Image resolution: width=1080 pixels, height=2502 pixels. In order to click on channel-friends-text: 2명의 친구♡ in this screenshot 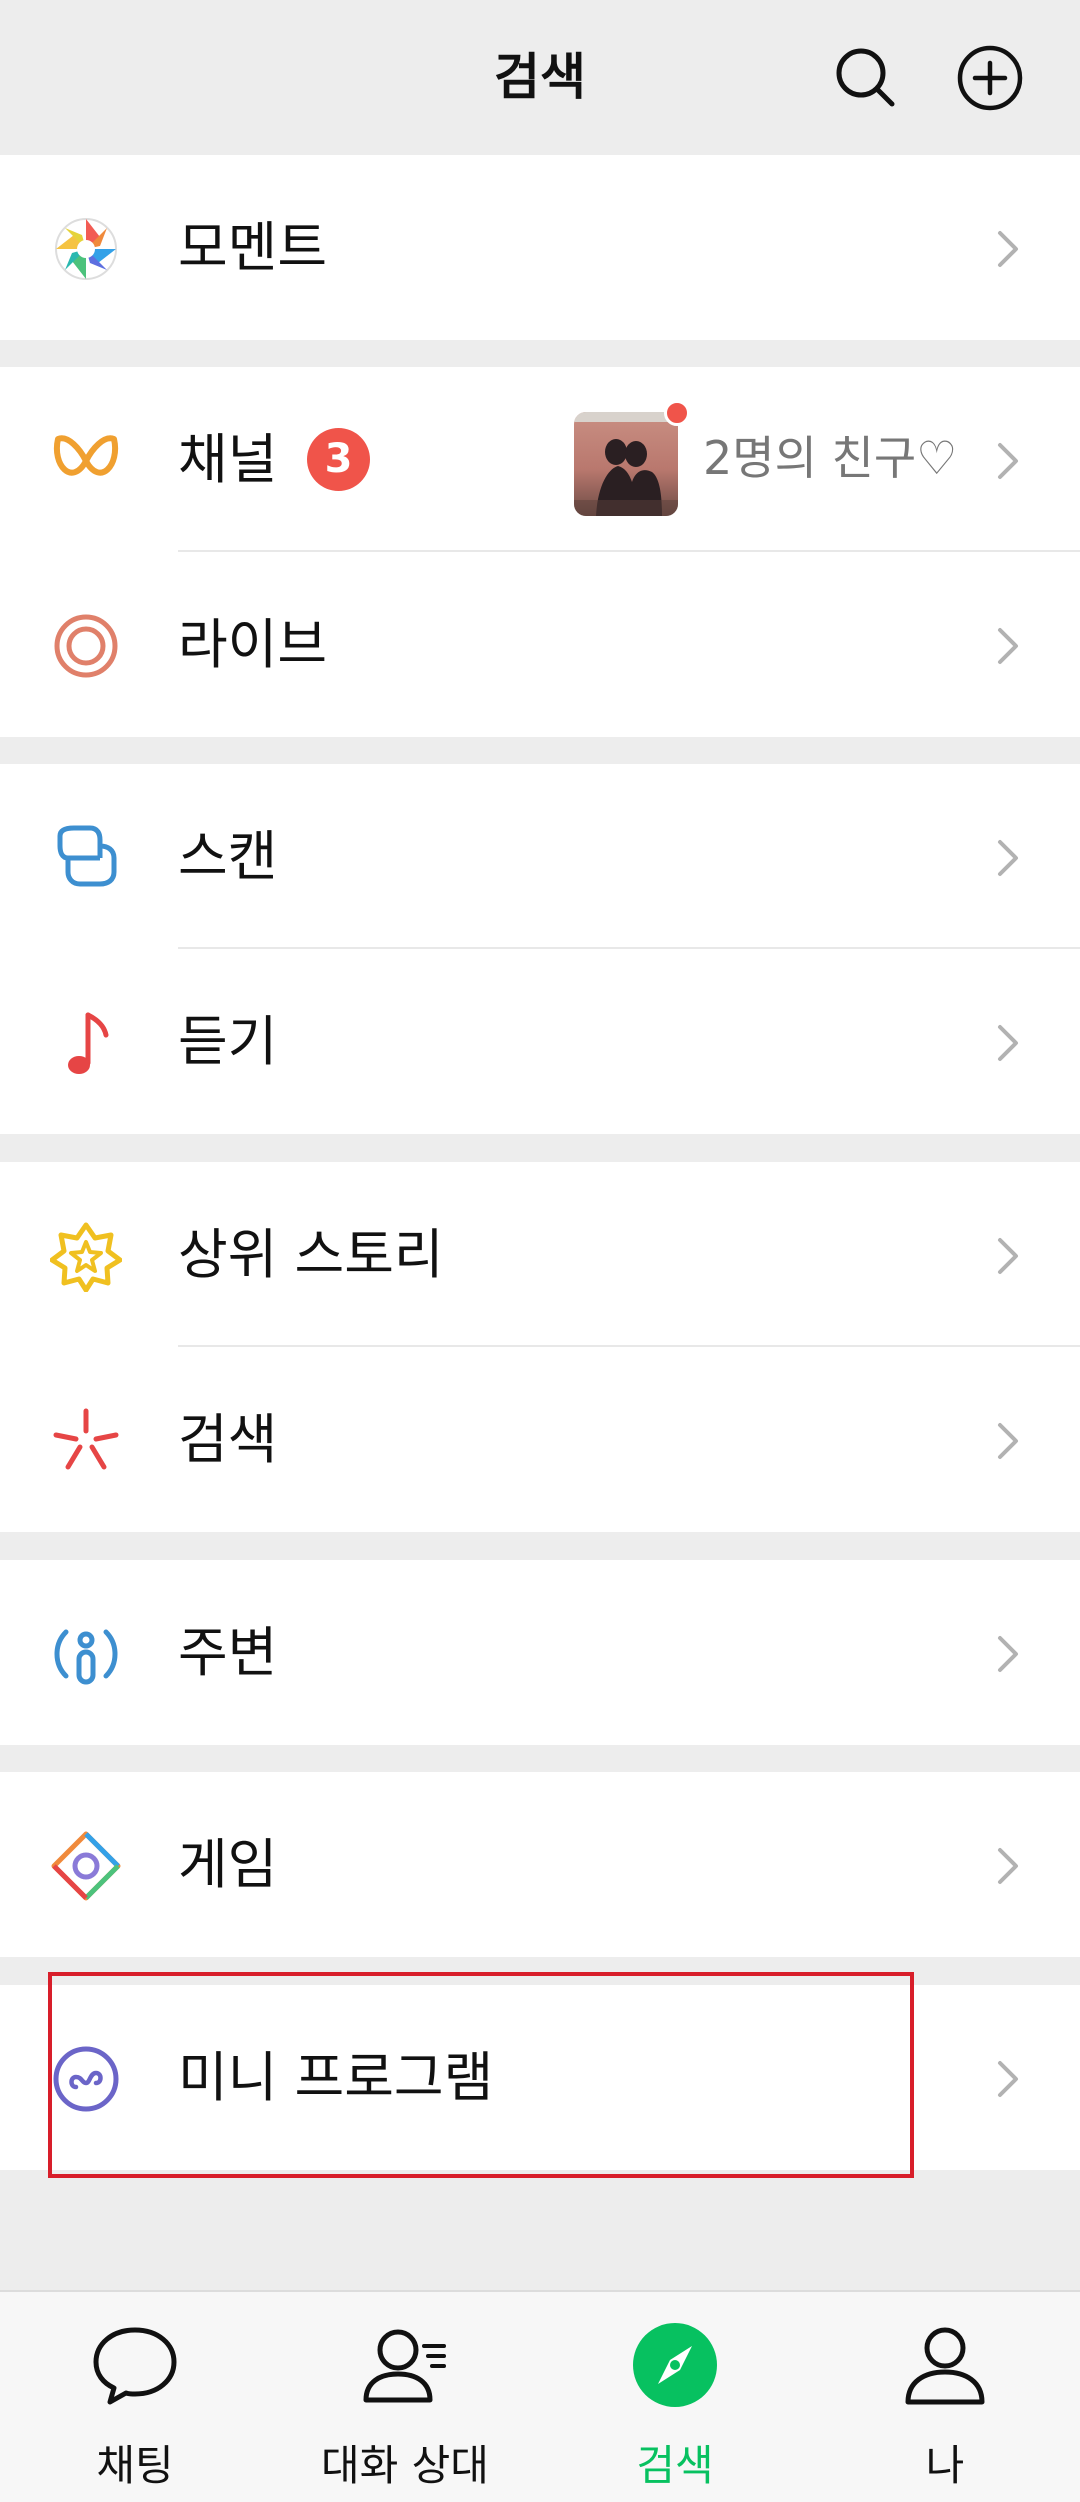, I will do `click(830, 458)`.